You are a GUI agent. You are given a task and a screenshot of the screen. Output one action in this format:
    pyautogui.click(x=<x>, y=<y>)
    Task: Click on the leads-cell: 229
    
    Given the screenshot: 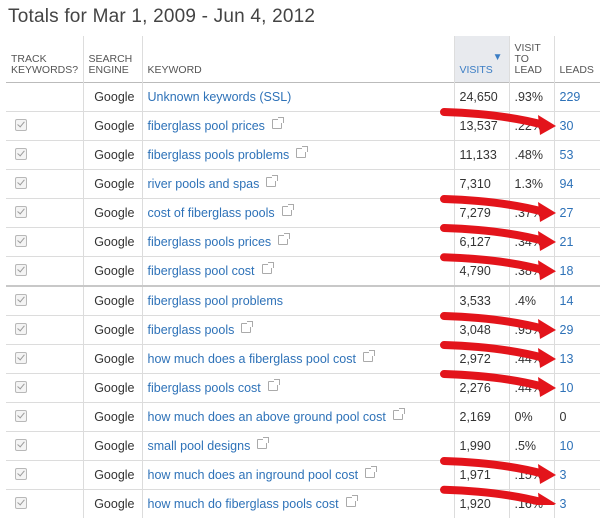 What is the action you would take?
    pyautogui.click(x=577, y=97)
    